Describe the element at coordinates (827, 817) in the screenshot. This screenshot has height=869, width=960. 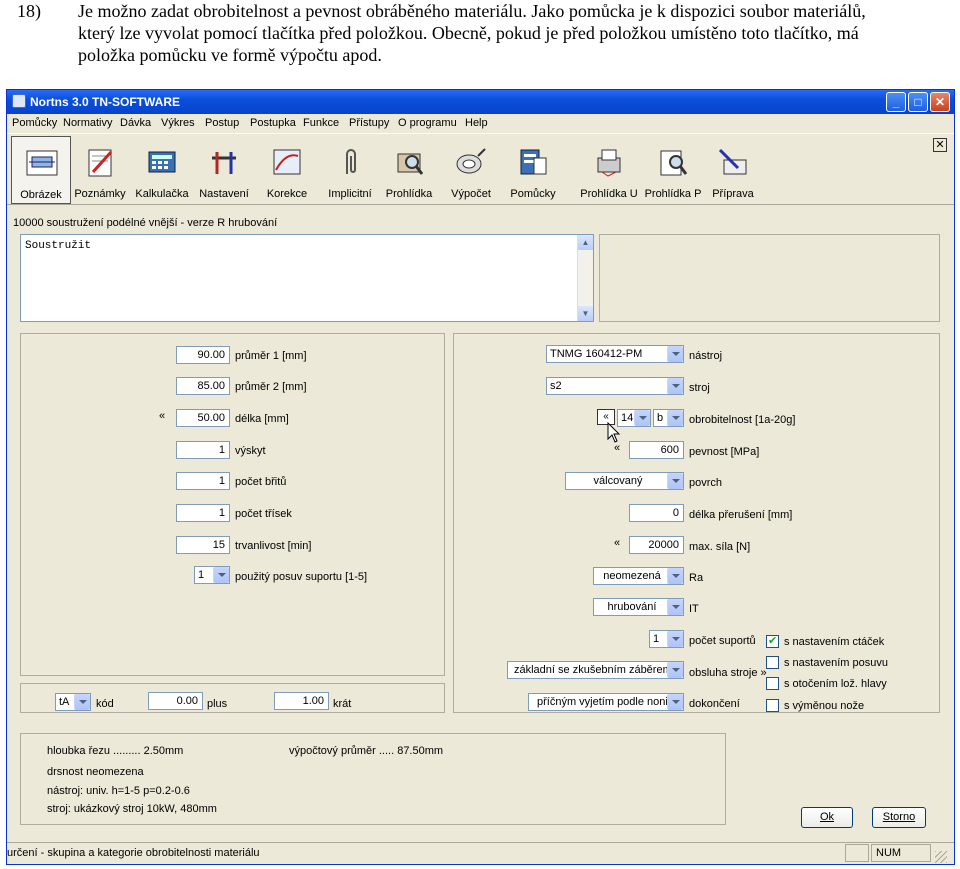
I see `ok-button: Ok` at that location.